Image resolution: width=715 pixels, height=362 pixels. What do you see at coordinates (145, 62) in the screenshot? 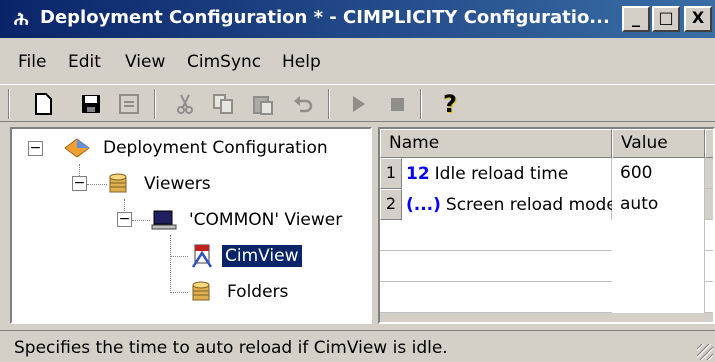
I see `menu-view: View` at bounding box center [145, 62].